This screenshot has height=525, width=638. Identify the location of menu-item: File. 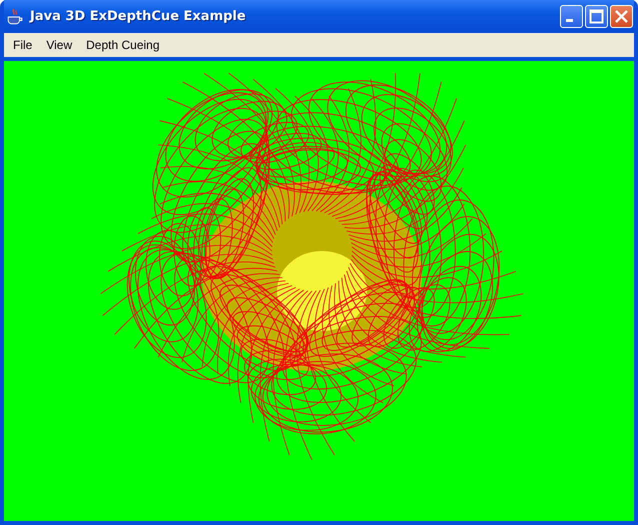
(23, 45).